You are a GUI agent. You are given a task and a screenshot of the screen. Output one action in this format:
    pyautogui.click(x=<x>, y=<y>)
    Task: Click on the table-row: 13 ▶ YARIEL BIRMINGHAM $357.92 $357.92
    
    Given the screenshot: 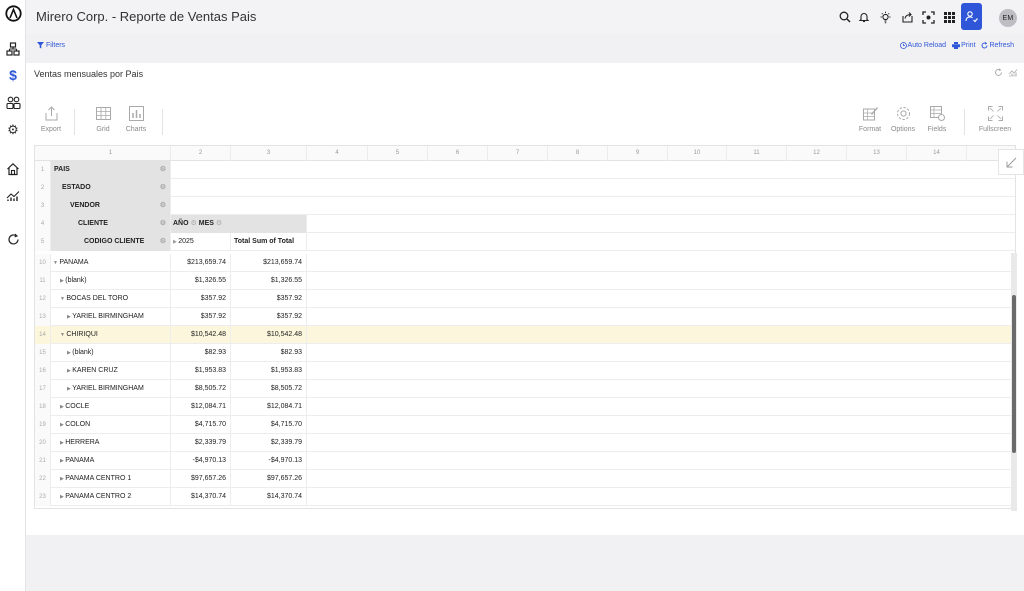 What is the action you would take?
    pyautogui.click(x=525, y=317)
    